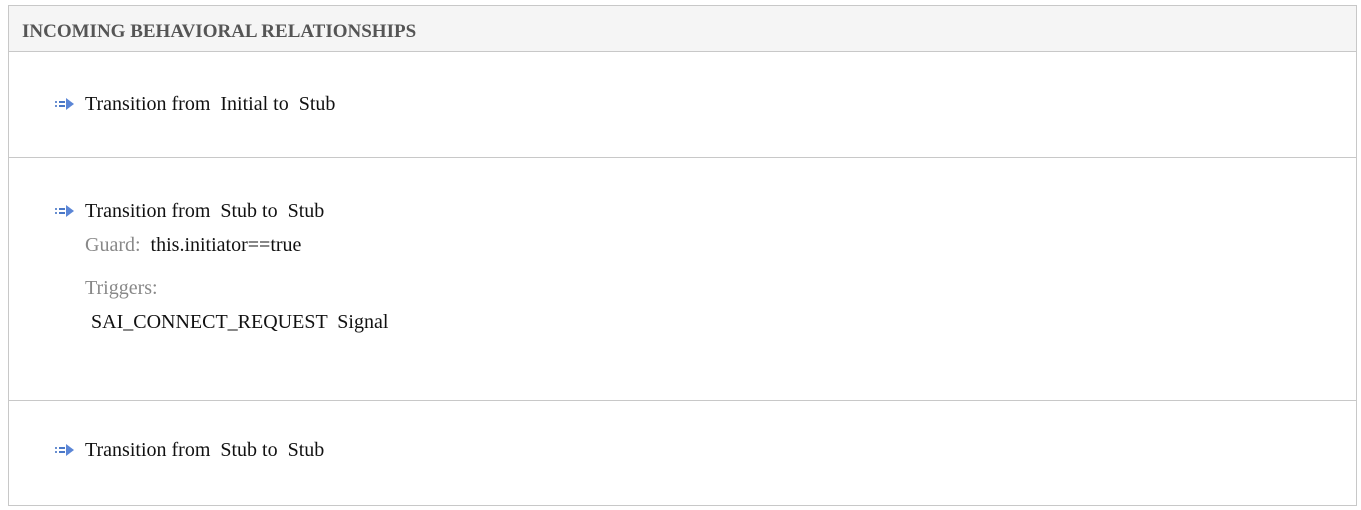 The width and height of the screenshot is (1361, 510). I want to click on section-title: INCOMING BEHAVIORAL RELATIONSHIPS, so click(682, 29).